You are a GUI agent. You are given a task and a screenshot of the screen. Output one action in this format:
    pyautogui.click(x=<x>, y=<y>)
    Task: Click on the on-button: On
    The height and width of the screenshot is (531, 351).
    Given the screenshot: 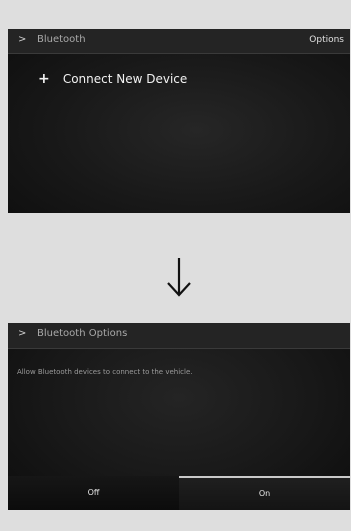 What is the action you would take?
    pyautogui.click(x=264, y=493)
    